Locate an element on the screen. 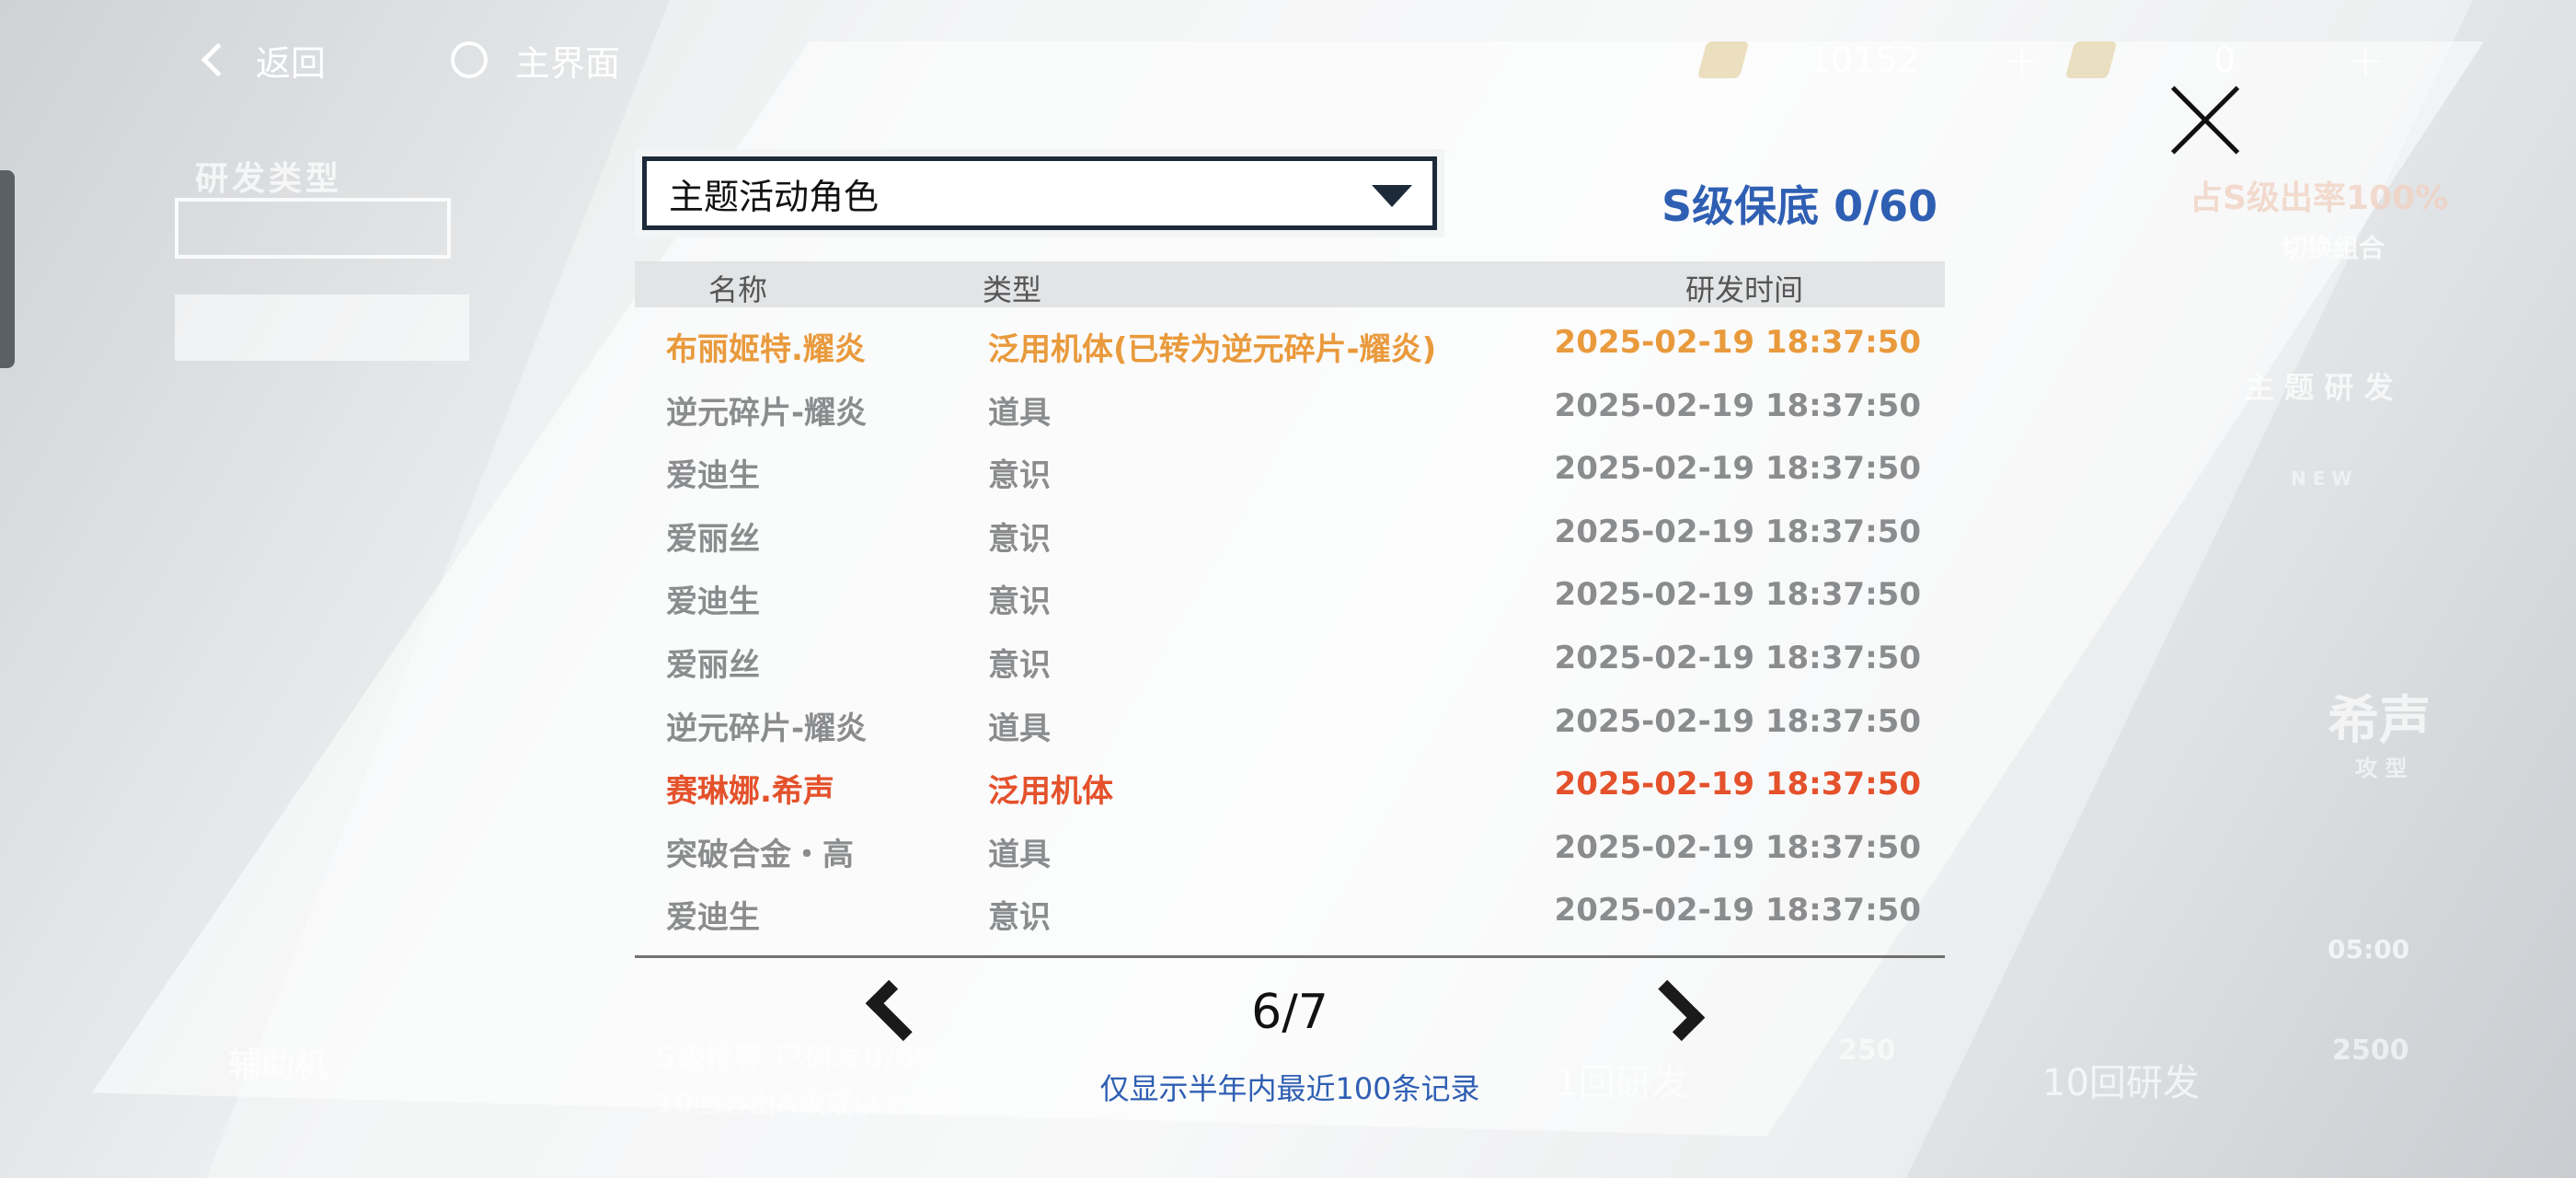 This screenshot has height=1178, width=2576. table-header: 名称 类型 研发时间 is located at coordinates (1290, 284).